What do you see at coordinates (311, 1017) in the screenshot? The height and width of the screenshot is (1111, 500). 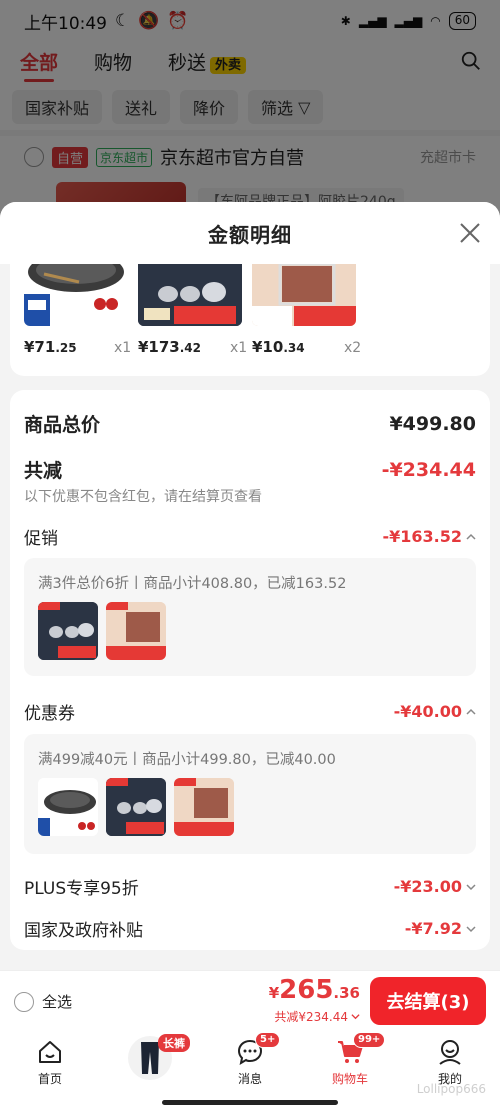 I see `total-saved-text: 共减¥234.44` at bounding box center [311, 1017].